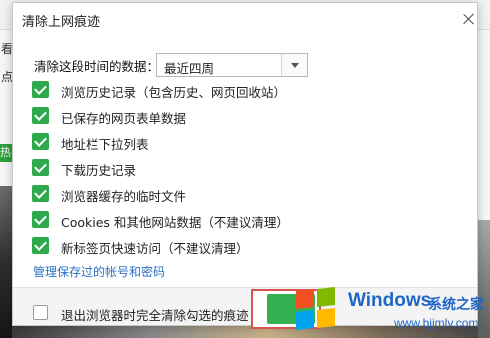 Image resolution: width=490 pixels, height=338 pixels. What do you see at coordinates (155, 315) in the screenshot?
I see `exit-clear-label: 退出浏览器时完全清除勾选的痕迹` at bounding box center [155, 315].